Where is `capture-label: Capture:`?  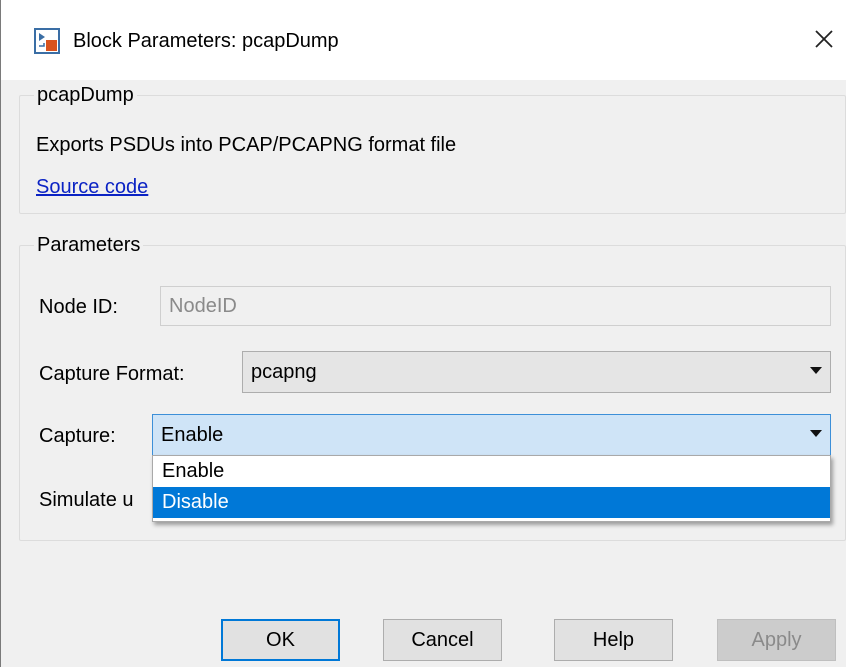
capture-label: Capture: is located at coordinates (77, 436).